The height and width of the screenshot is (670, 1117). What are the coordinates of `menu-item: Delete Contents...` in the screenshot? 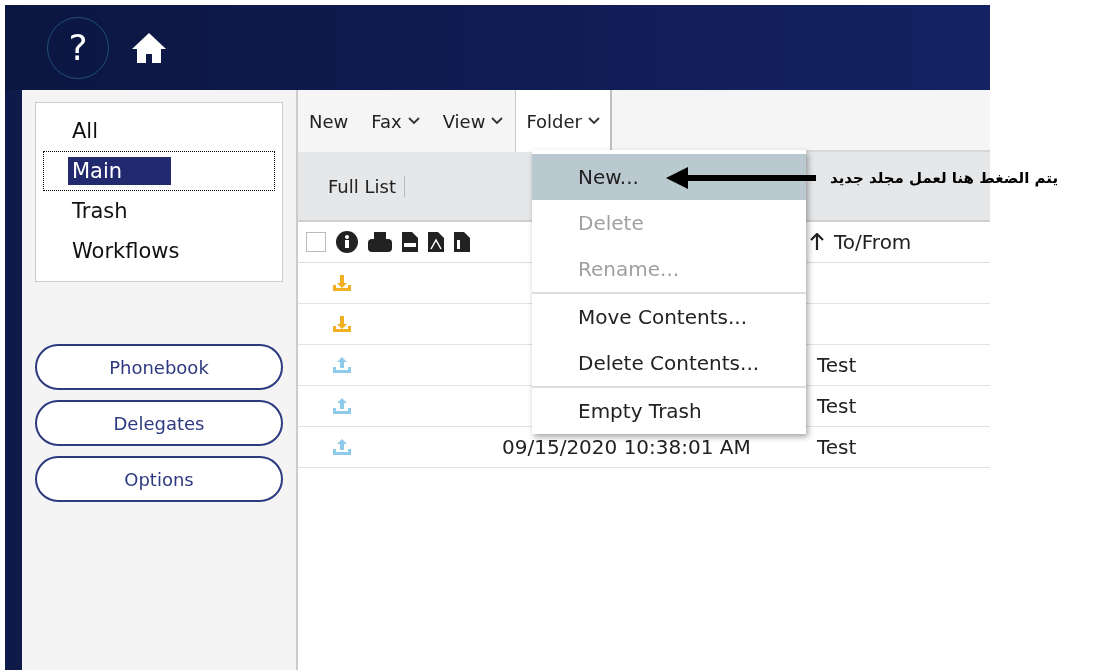 It's located at (669, 363).